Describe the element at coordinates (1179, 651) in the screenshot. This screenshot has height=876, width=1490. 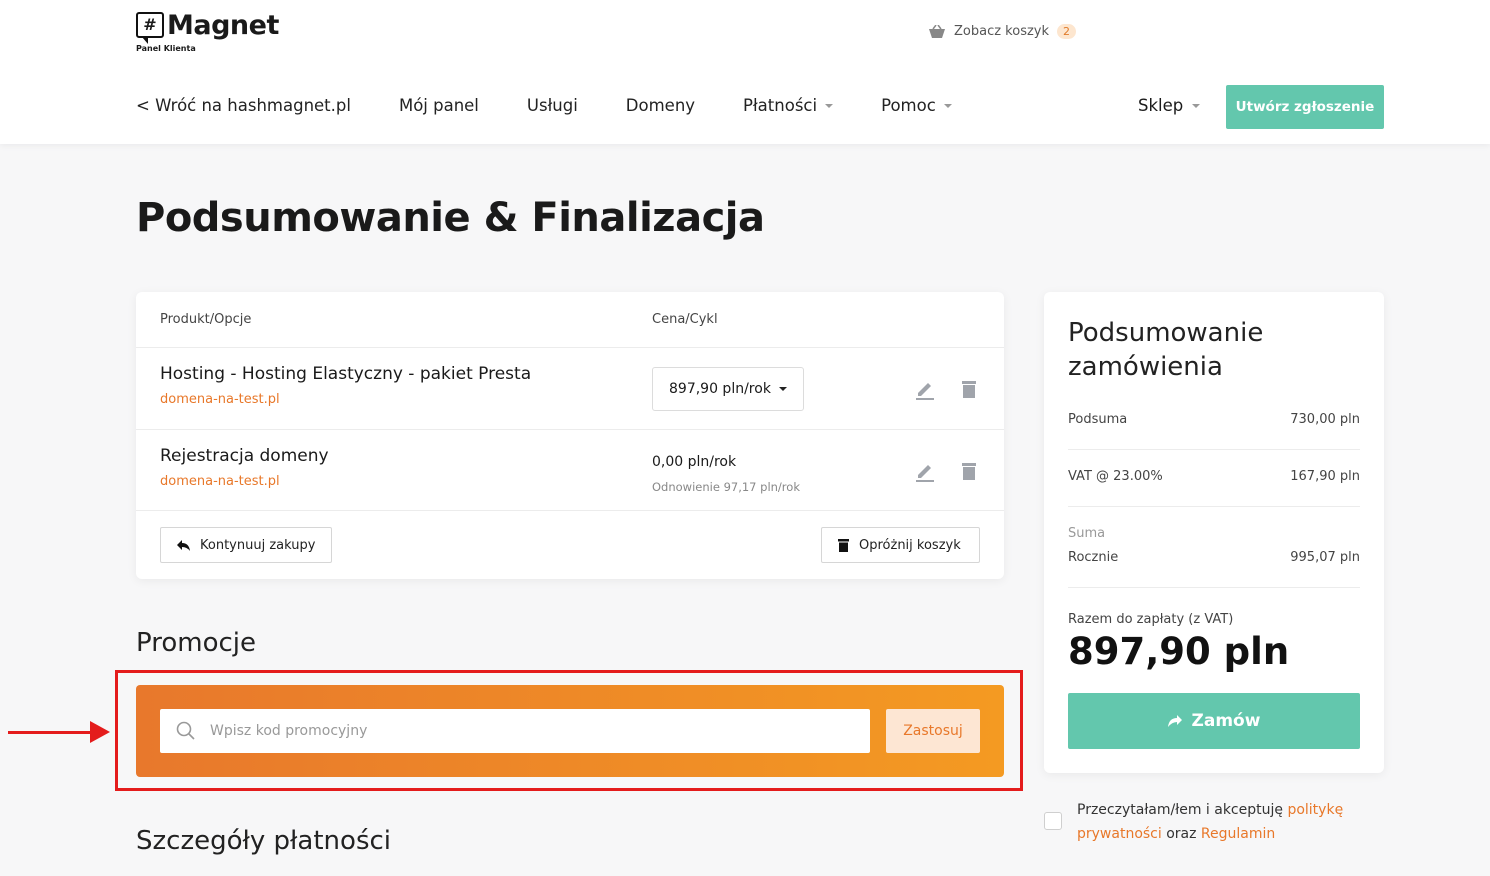
I see `total-value: 897,90 pln` at that location.